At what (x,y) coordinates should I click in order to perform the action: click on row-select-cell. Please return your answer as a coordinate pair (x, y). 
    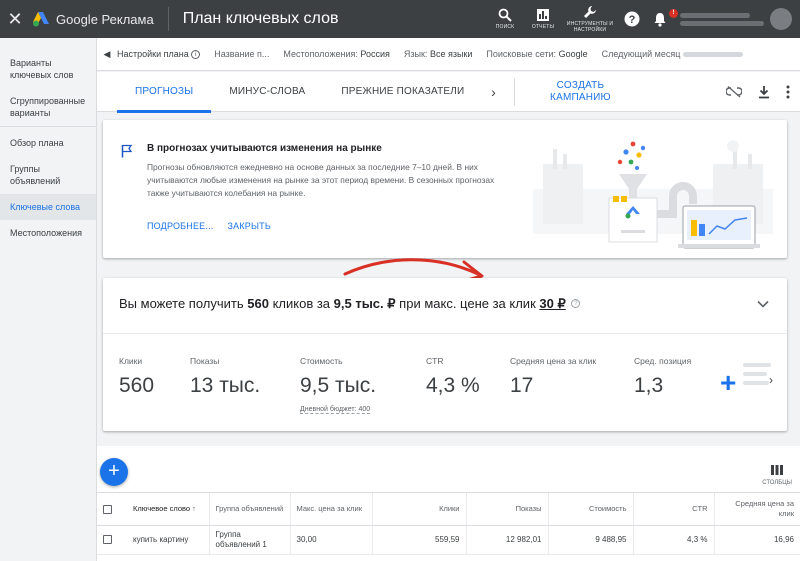
    Looking at the image, I should click on (112, 540).